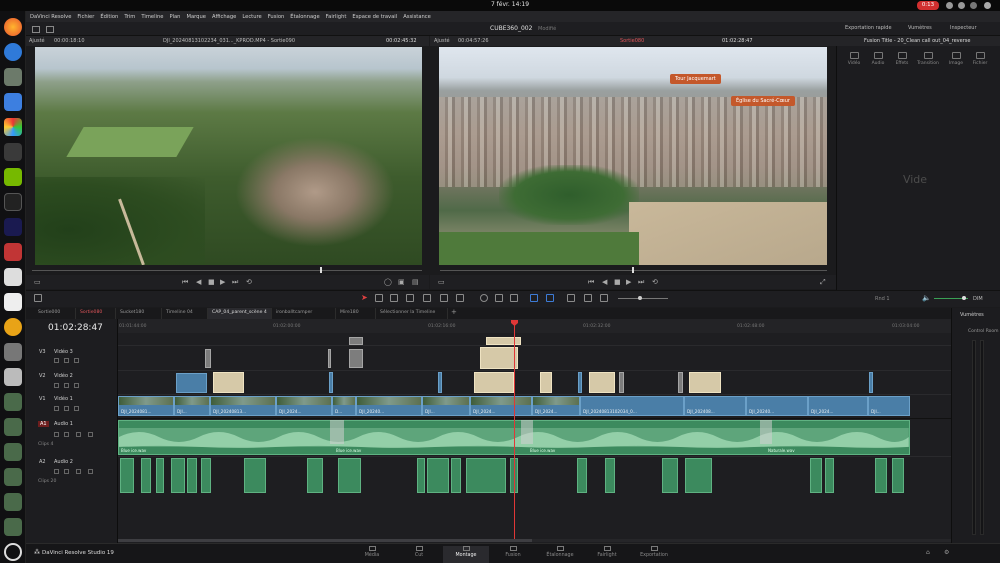 Image resolution: width=1000 pixels, height=563 pixels. Describe the element at coordinates (63, 376) in the screenshot. I see `track-name-v2: Vidéo 2` at that location.